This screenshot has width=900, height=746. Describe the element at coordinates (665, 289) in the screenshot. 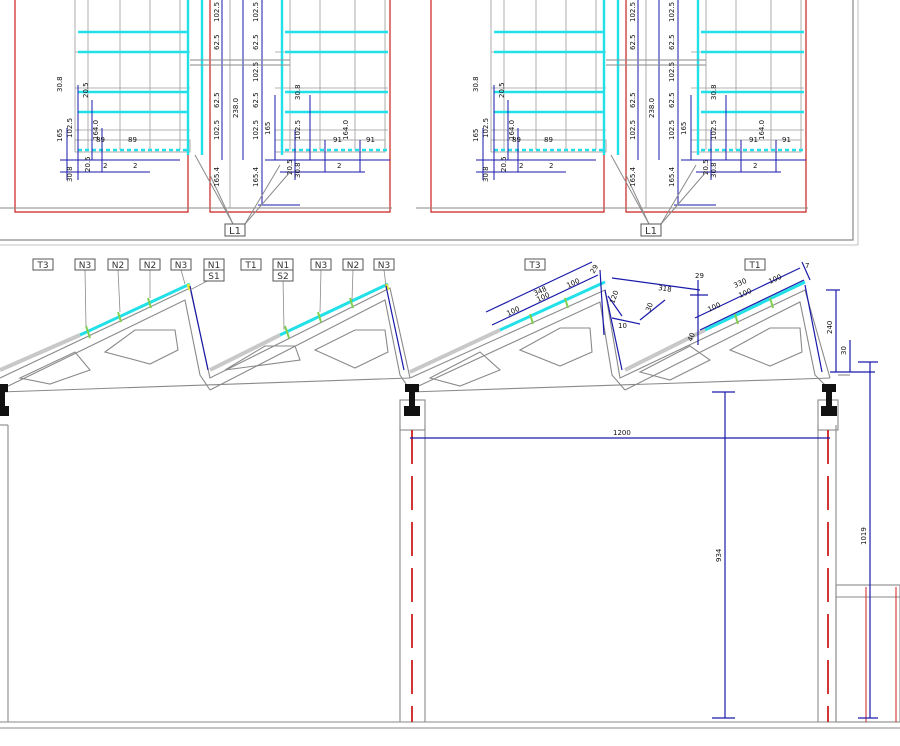

I see `dim-text: 318` at that location.